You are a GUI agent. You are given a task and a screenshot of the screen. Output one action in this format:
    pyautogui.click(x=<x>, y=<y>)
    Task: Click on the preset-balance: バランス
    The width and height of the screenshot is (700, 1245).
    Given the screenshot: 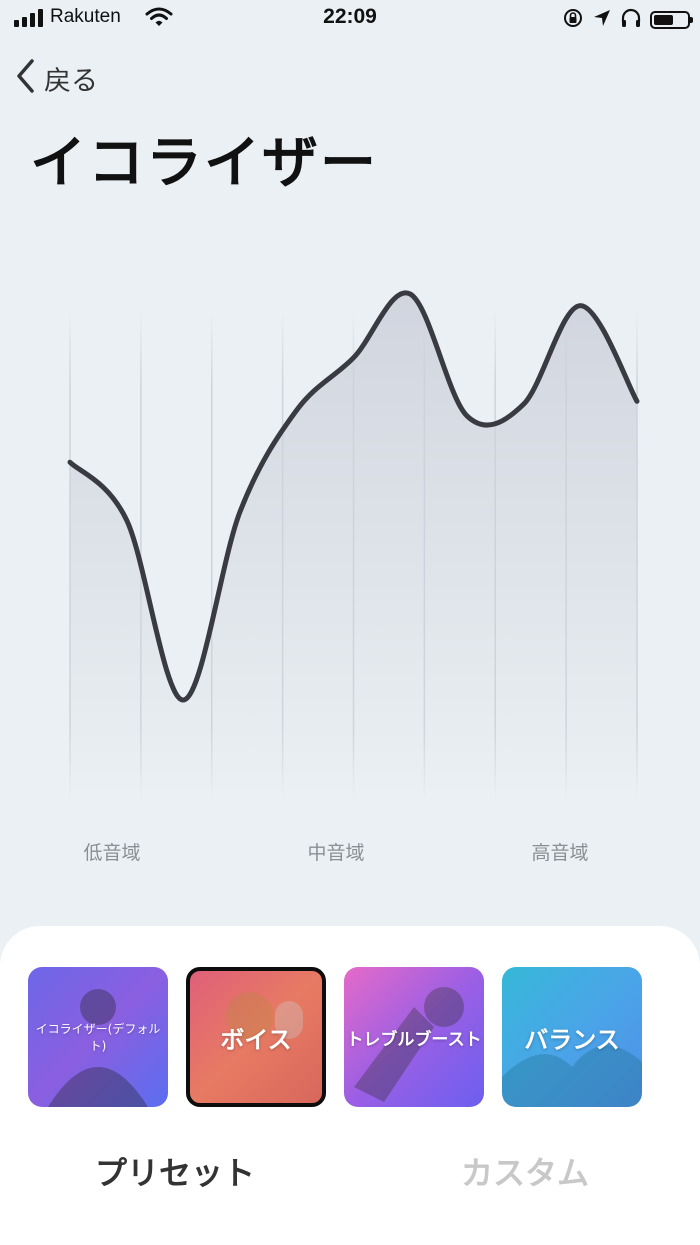 What is the action you would take?
    pyautogui.click(x=572, y=1037)
    